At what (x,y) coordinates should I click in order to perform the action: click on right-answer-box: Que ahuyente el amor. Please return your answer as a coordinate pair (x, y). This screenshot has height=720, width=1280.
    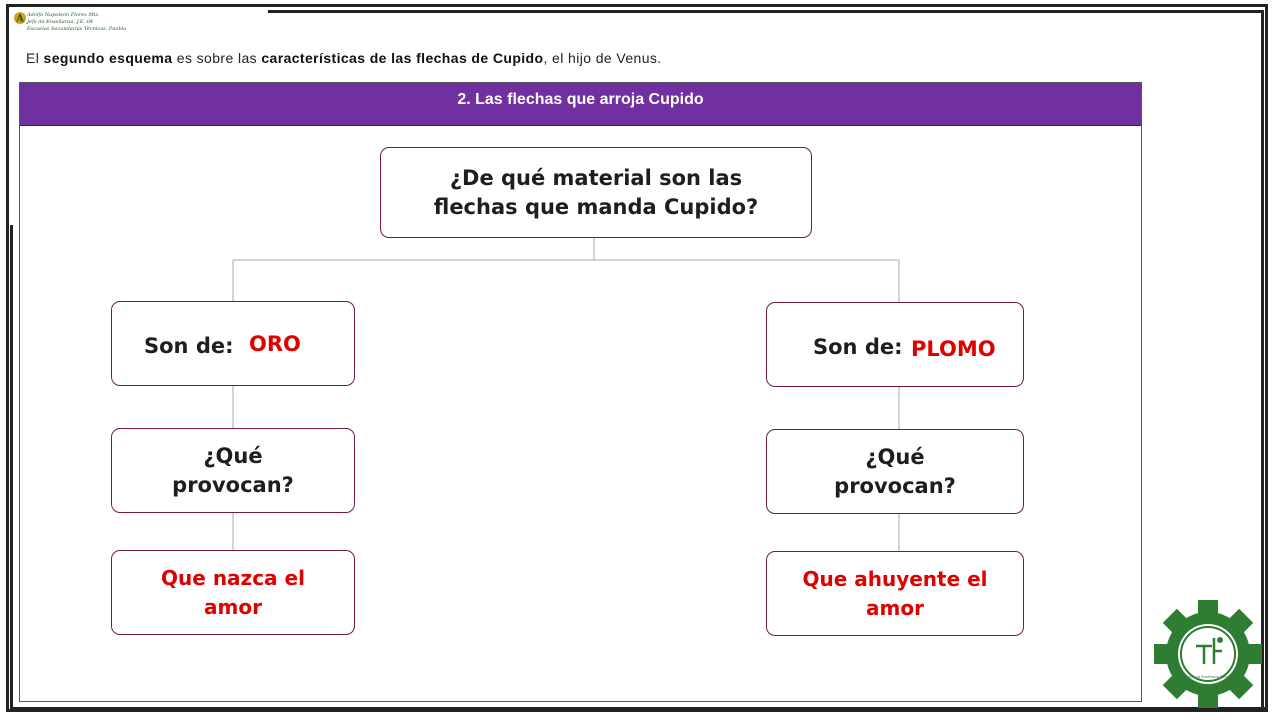
    Looking at the image, I should click on (895, 593).